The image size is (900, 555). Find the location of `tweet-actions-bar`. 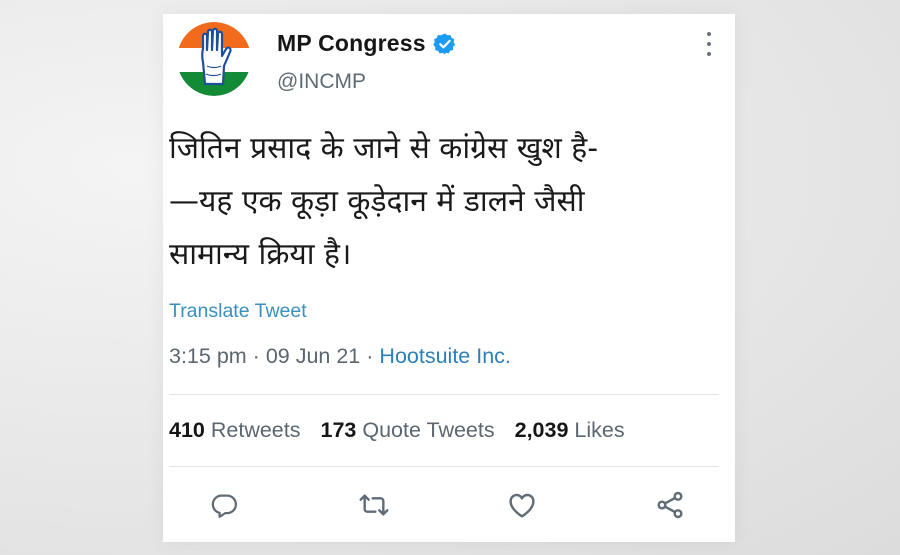

tweet-actions-bar is located at coordinates (444, 508).